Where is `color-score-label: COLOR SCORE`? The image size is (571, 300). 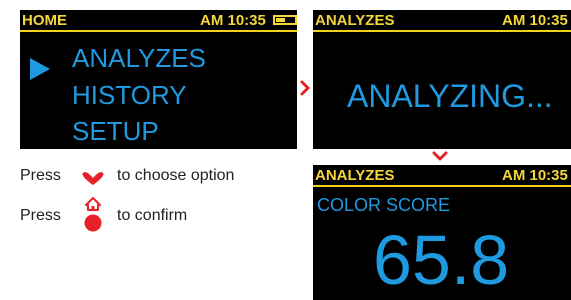 color-score-label: COLOR SCORE is located at coordinates (384, 205).